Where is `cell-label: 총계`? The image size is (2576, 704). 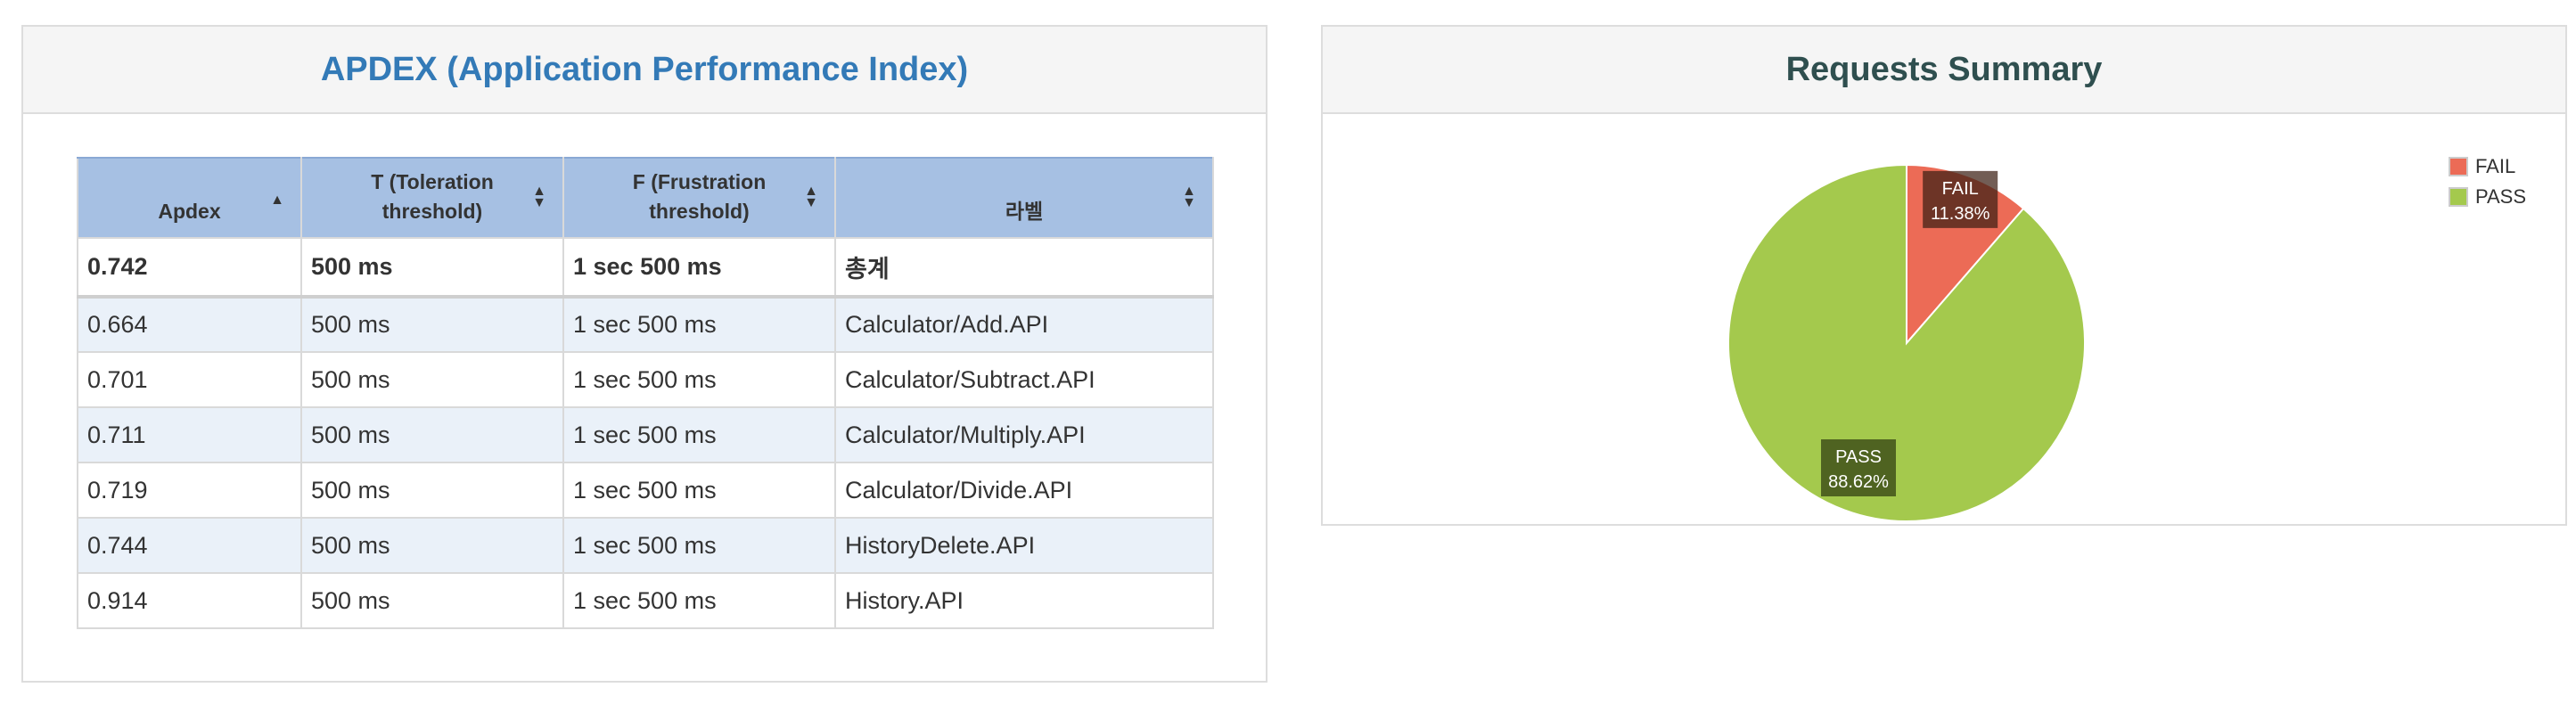
cell-label: 총계 is located at coordinates (1024, 268).